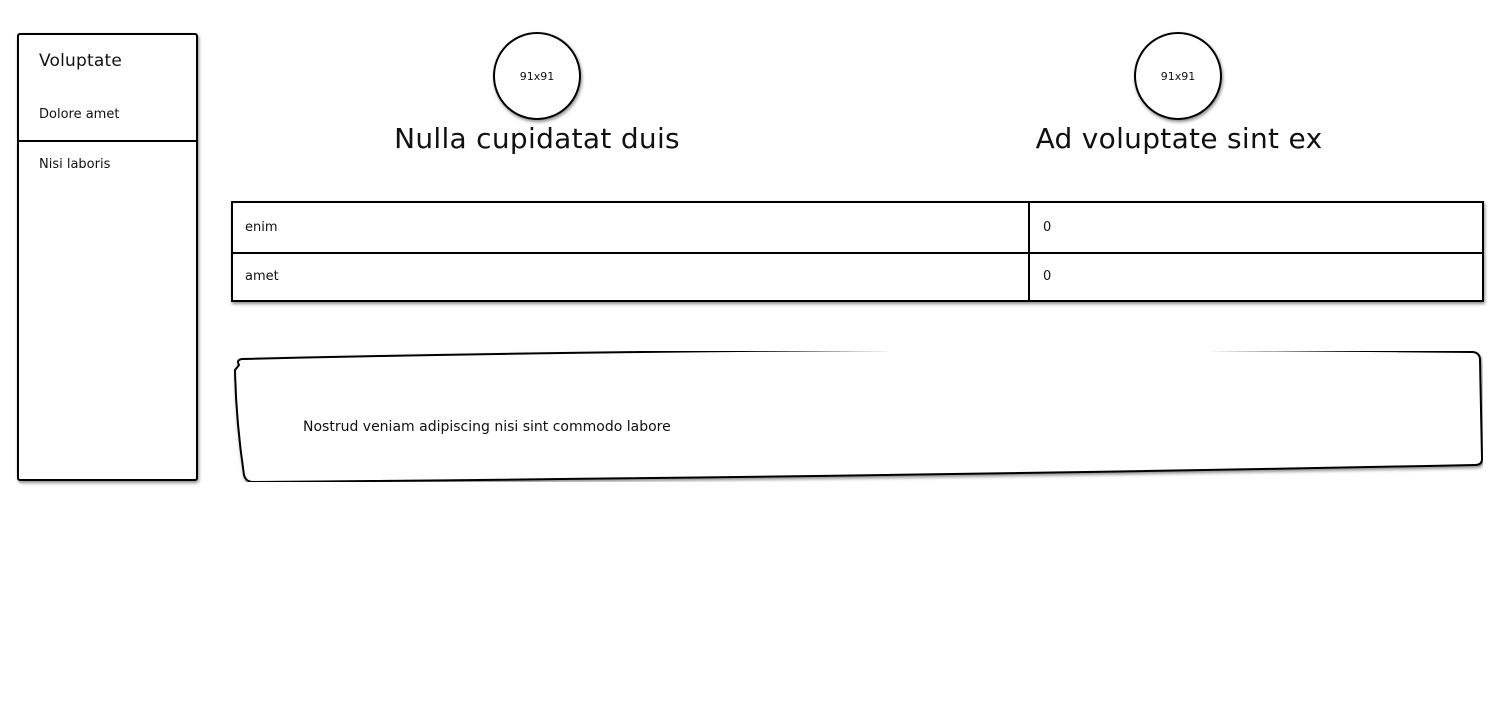  Describe the element at coordinates (81, 61) in the screenshot. I see `sidebar-title: Voluptate` at that location.